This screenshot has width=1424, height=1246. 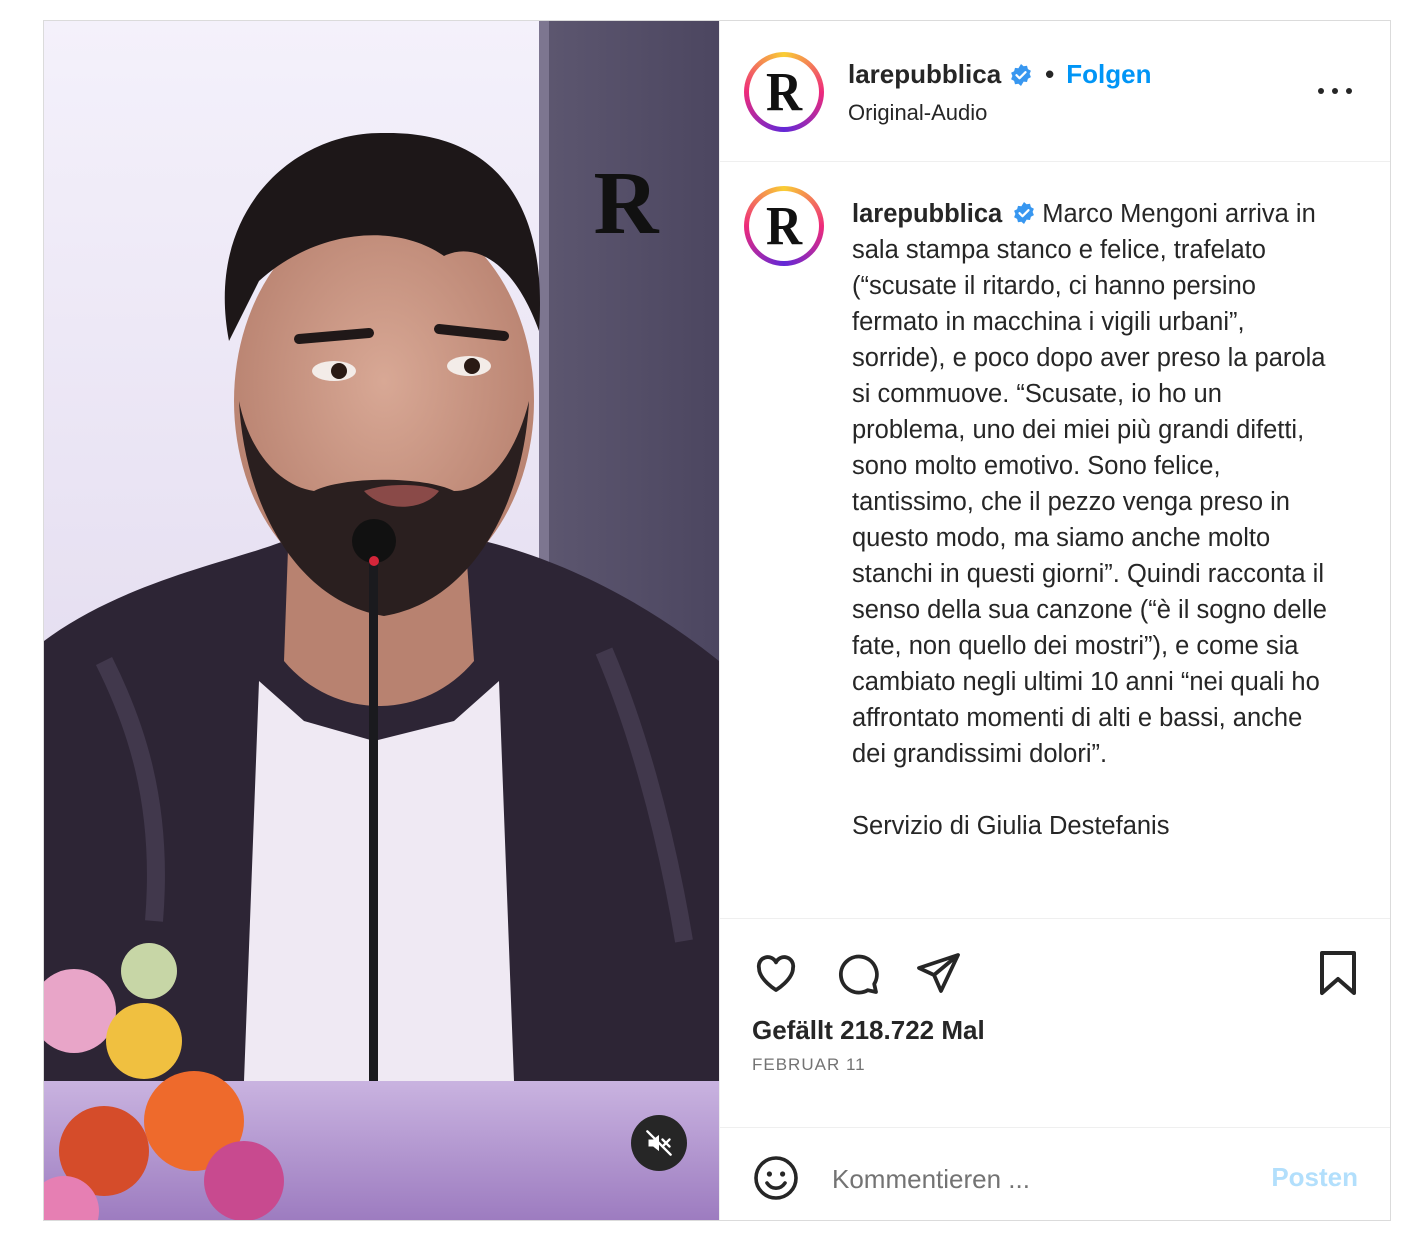 I want to click on comment-bar: Posten, so click(x=1055, y=1174).